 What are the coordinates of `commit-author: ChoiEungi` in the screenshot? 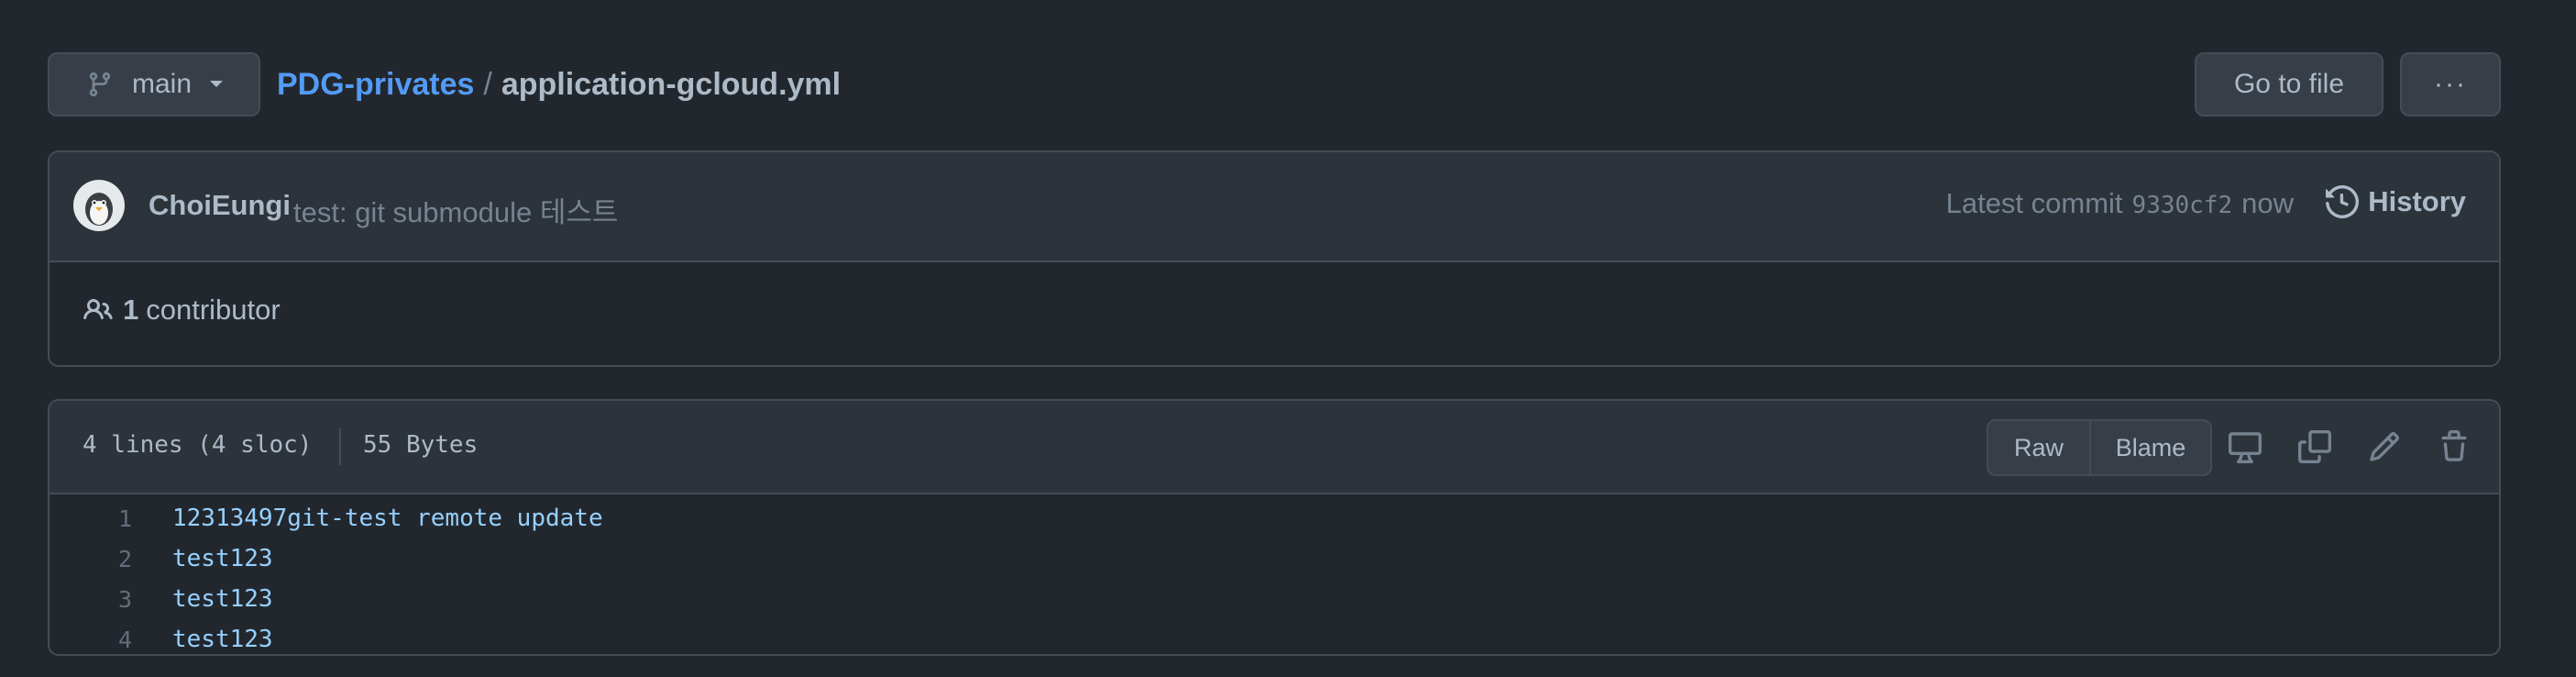 It's located at (220, 206).